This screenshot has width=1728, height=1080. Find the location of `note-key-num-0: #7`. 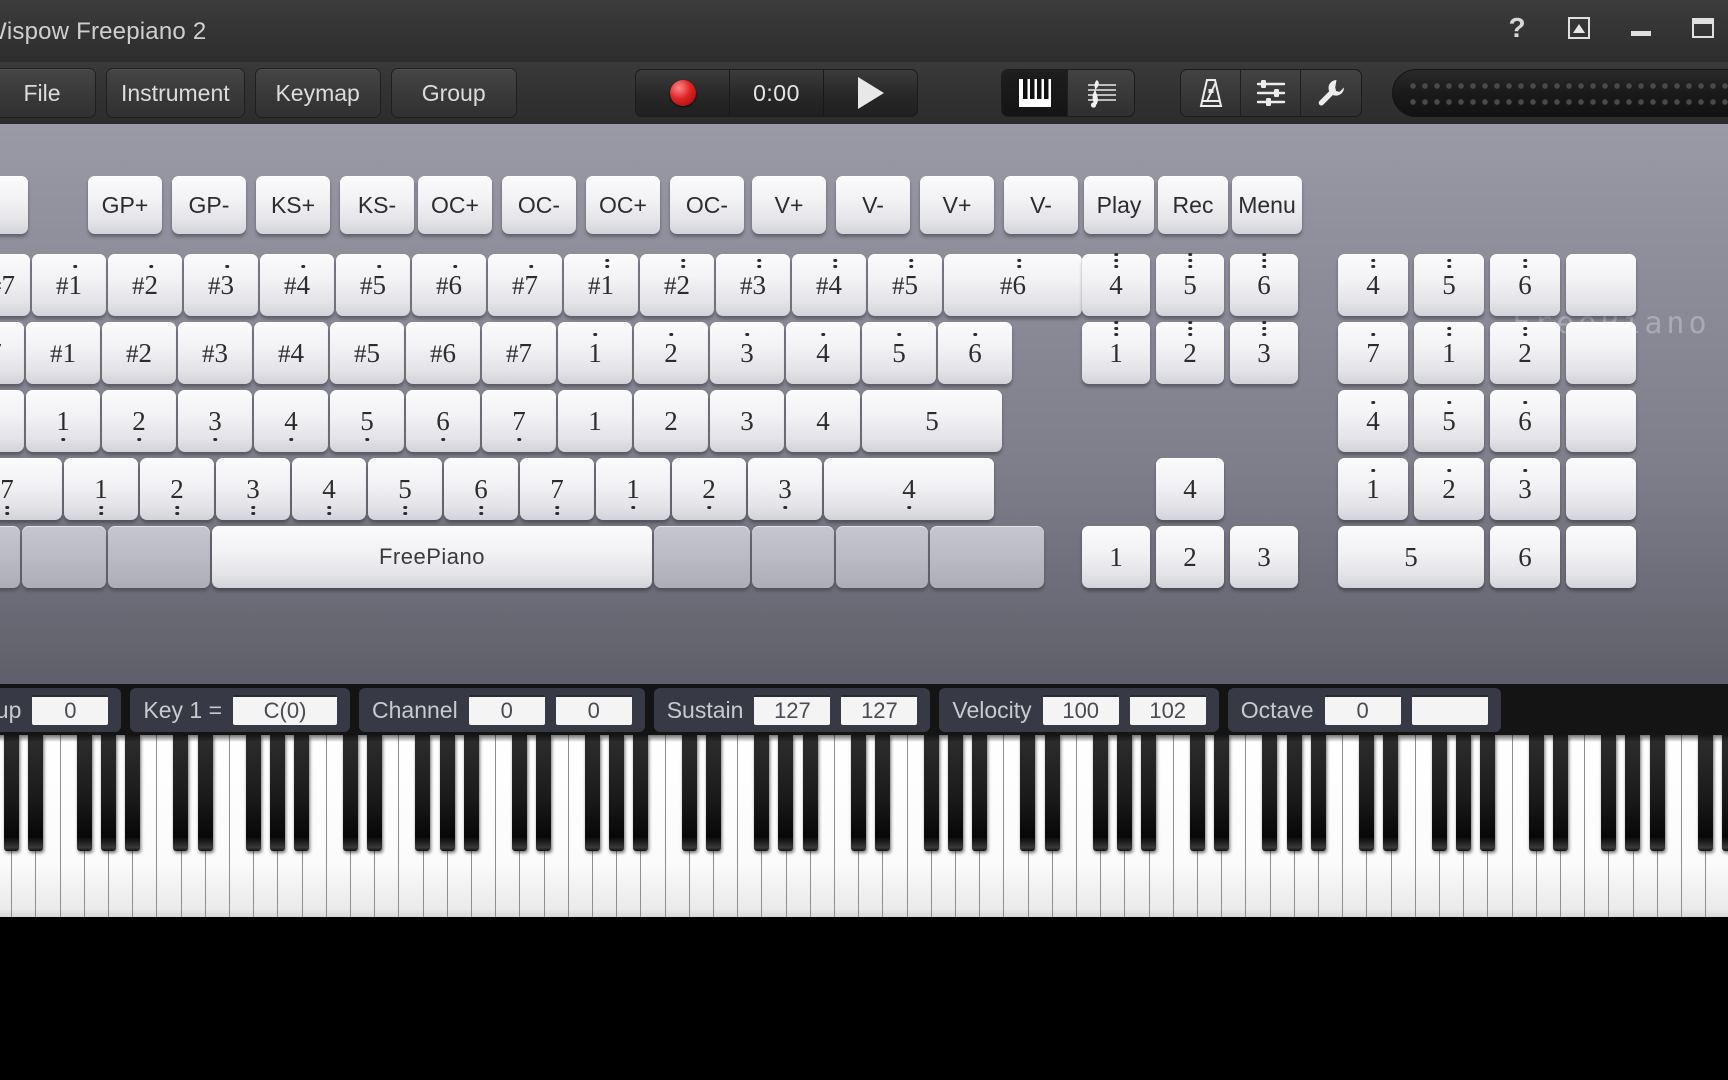

note-key-num-0: #7 is located at coordinates (15, 285).